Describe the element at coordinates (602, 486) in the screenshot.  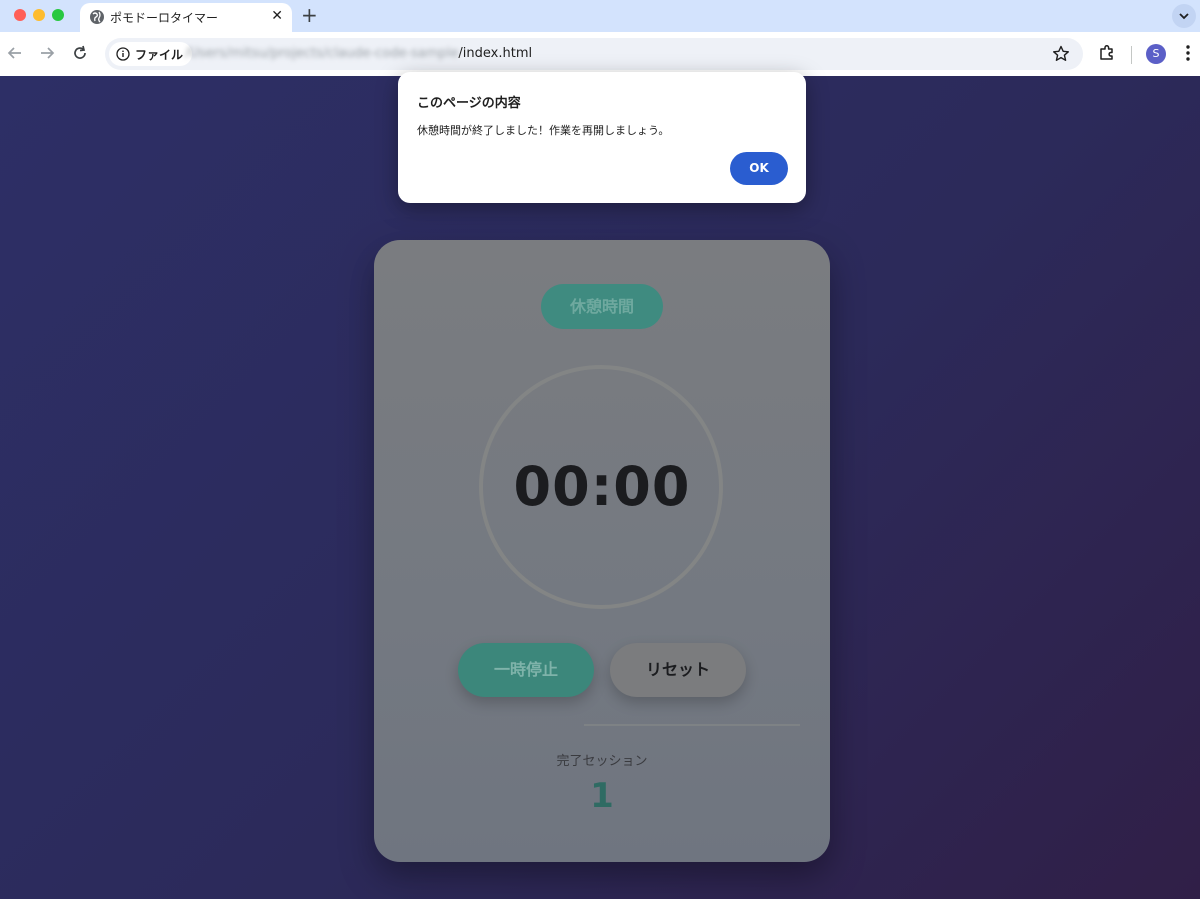
I see `timer-display: 00:00` at that location.